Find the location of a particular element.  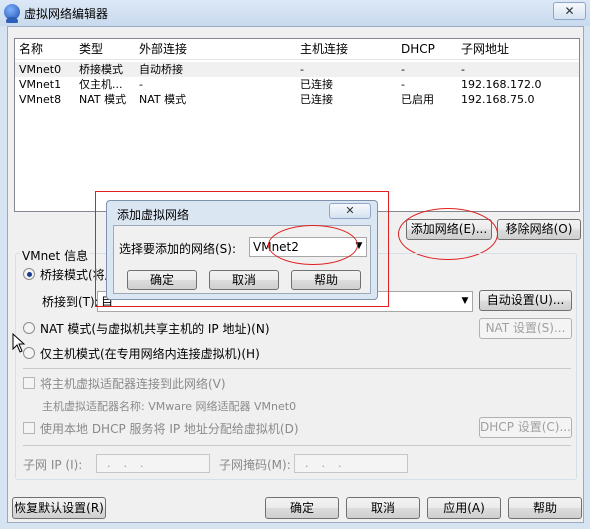

column-header-subnet: 子网地址 is located at coordinates (485, 49).